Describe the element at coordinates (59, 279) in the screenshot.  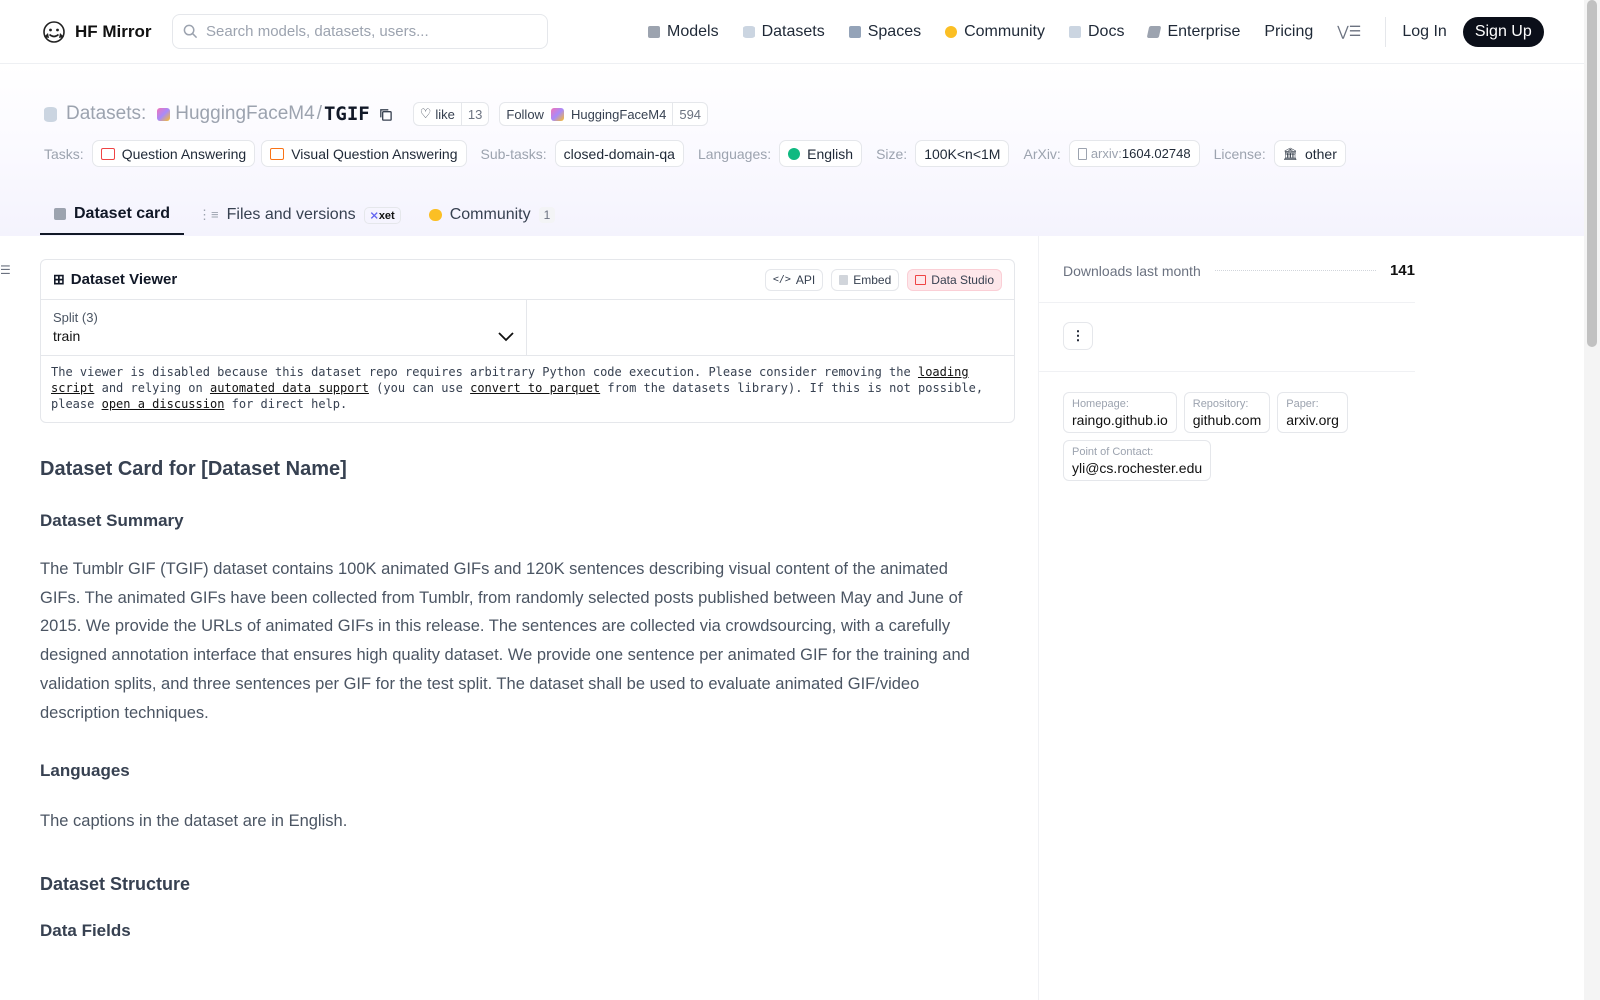
I see `table-icon: ⊞` at that location.